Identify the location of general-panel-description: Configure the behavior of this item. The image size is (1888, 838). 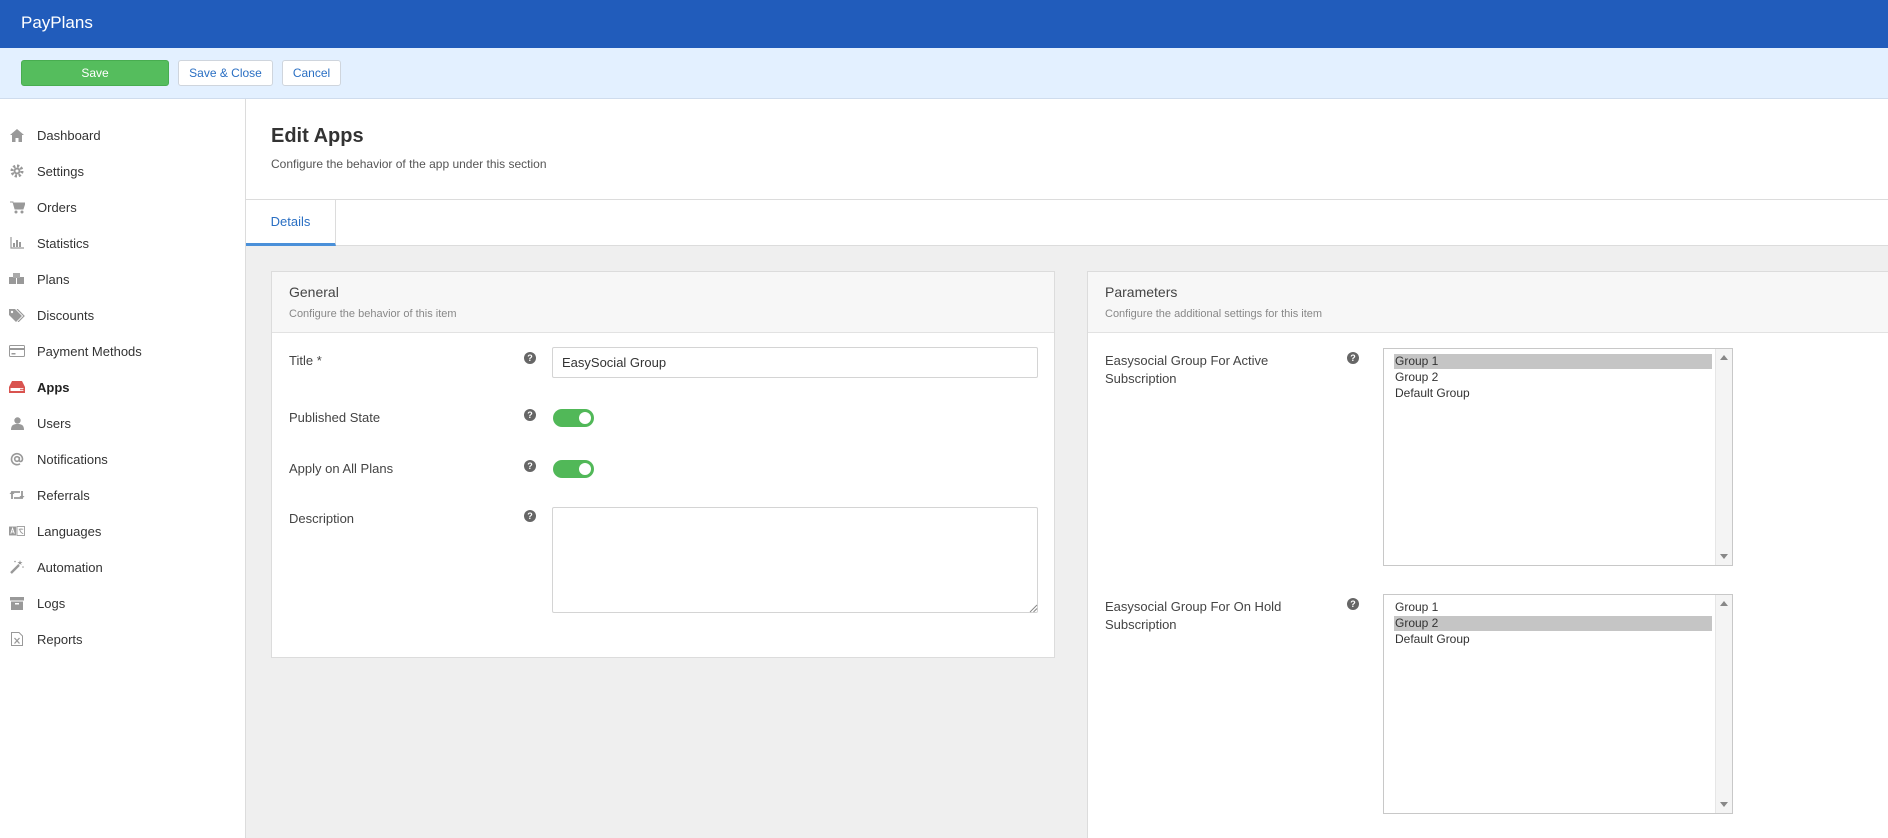
(373, 314).